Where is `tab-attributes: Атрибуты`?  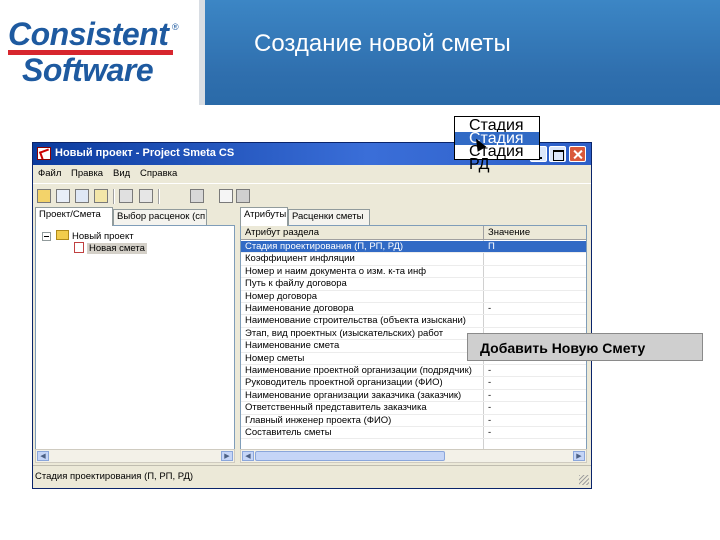
tab-attributes: Атрибуты is located at coordinates (264, 216).